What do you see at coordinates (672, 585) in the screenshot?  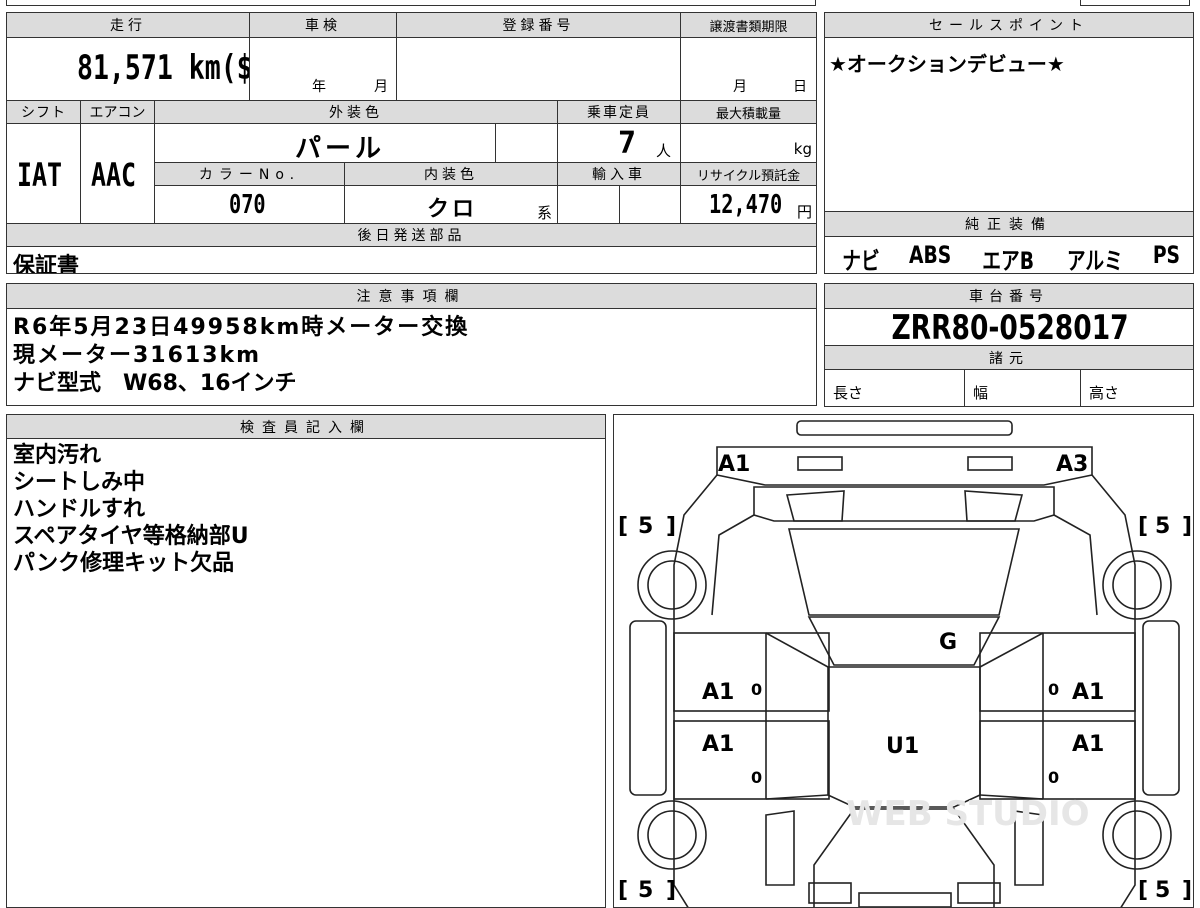 I see `front-left-wheel-inner` at bounding box center [672, 585].